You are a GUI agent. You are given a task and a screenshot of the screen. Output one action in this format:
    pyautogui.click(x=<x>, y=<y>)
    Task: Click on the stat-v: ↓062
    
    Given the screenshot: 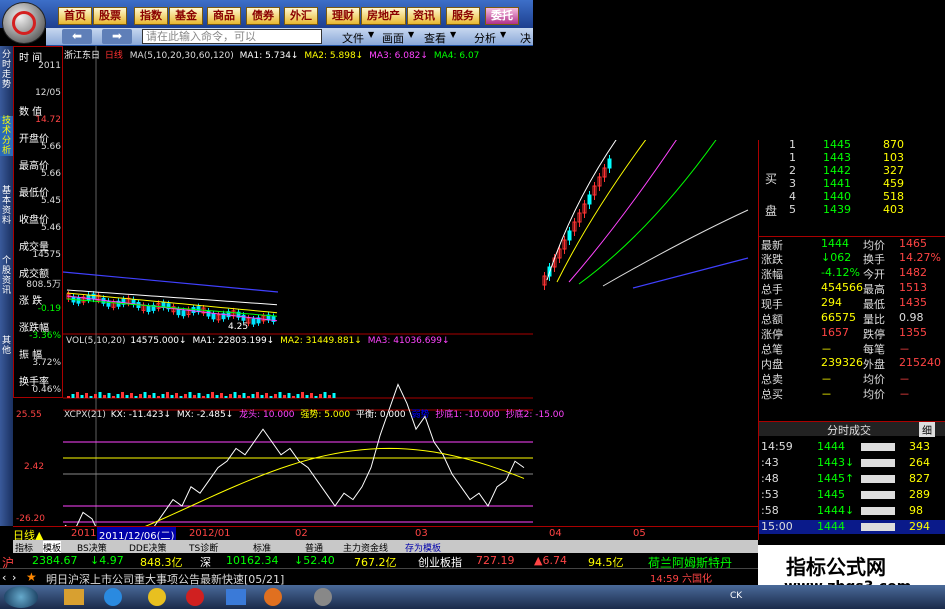 What is the action you would take?
    pyautogui.click(x=836, y=257)
    